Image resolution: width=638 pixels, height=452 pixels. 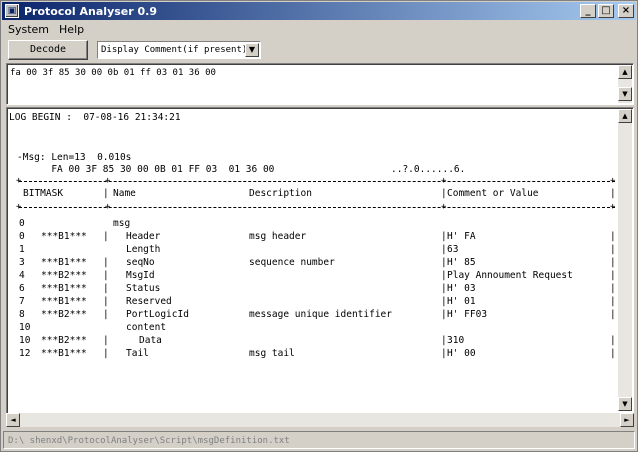 What do you see at coordinates (319, 50) in the screenshot?
I see `toolbar: Decode Display Comment(if present) ▼` at bounding box center [319, 50].